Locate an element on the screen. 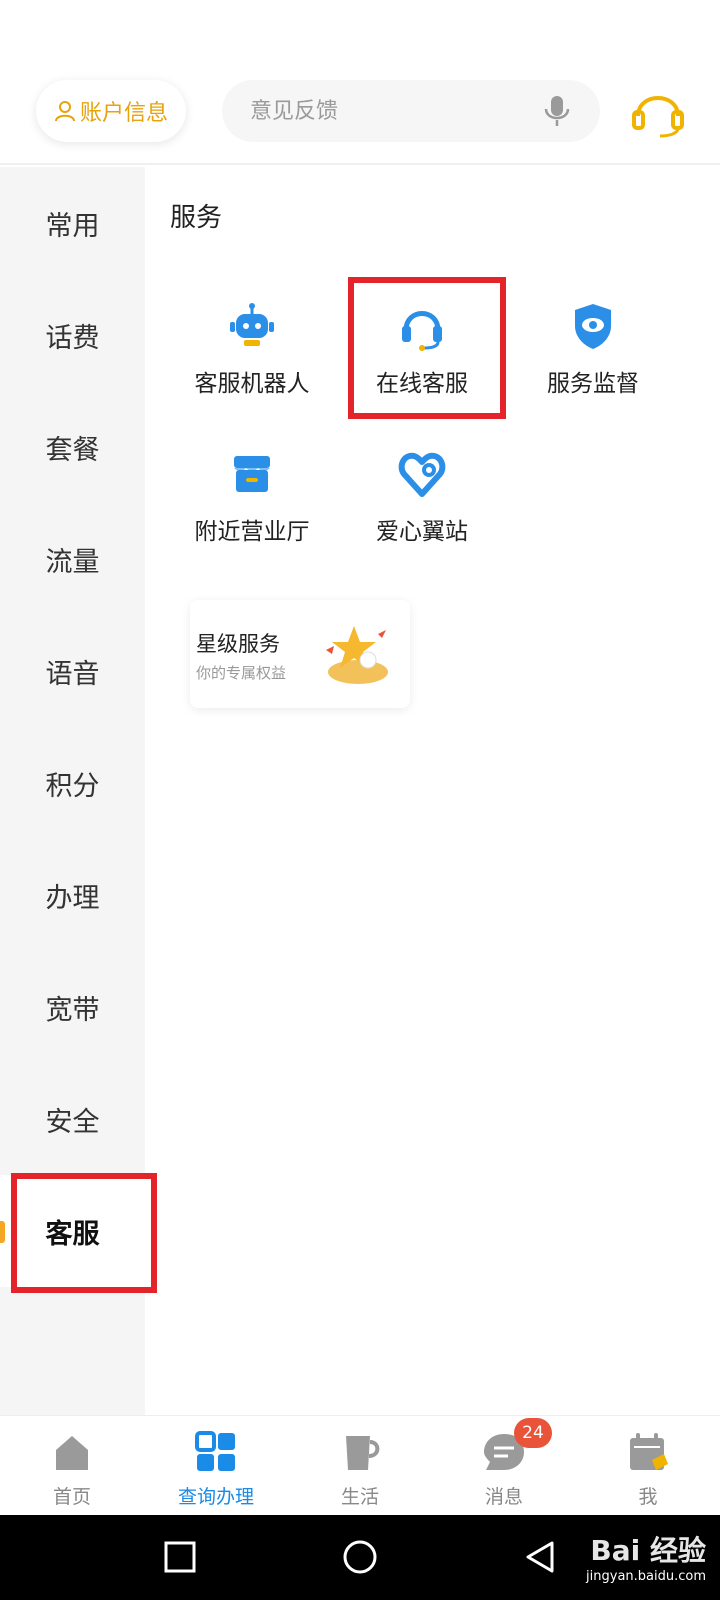 The image size is (720, 1600). sidebar-item-voice: 语音 is located at coordinates (72, 671).